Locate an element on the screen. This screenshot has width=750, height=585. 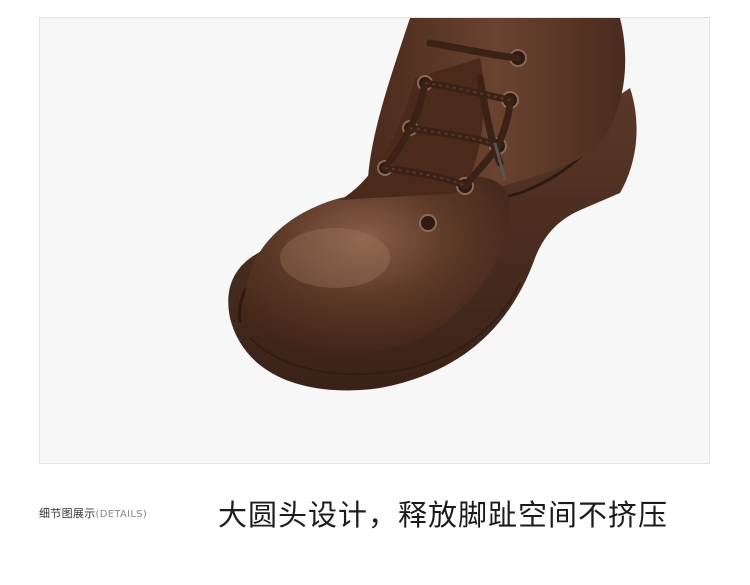
section-label: 细节图展示(DETAILS) is located at coordinates (93, 513).